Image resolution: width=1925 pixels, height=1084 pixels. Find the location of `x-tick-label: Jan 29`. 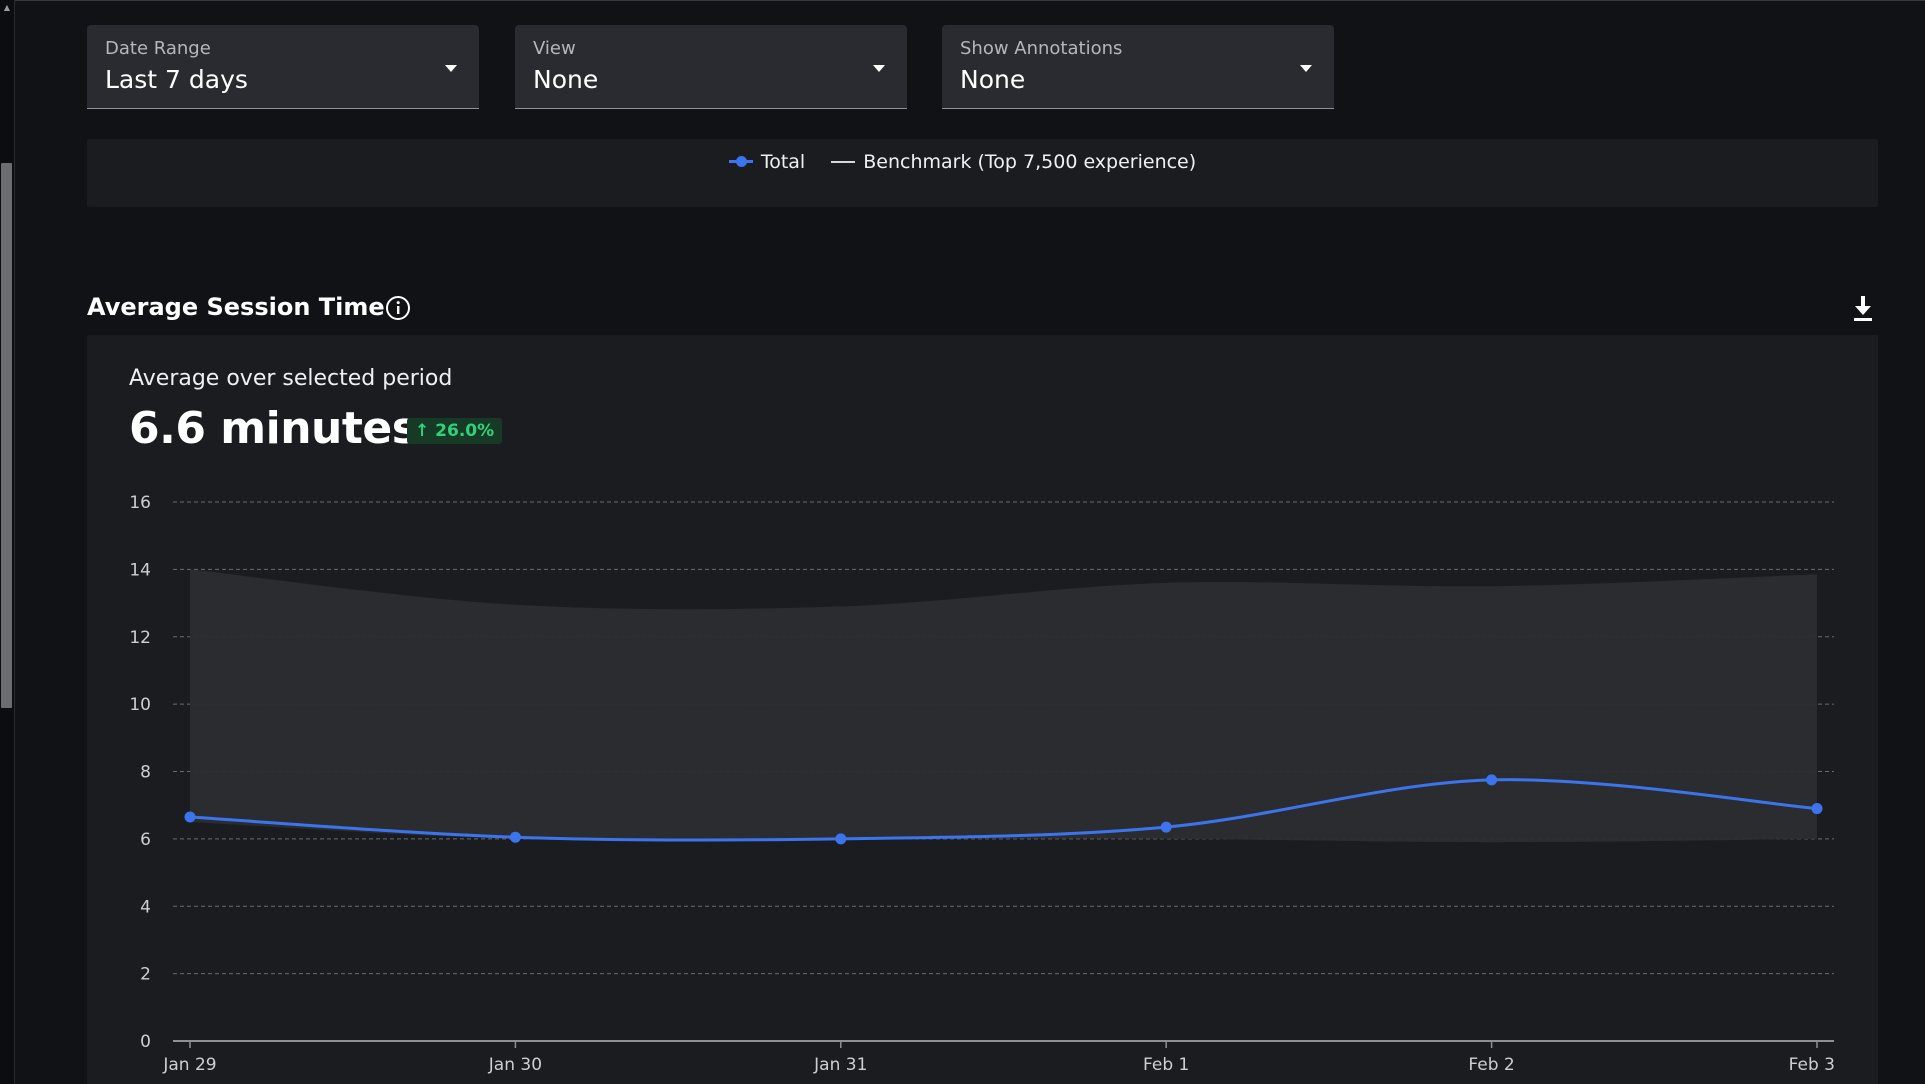

x-tick-label: Jan 29 is located at coordinates (189, 1065).